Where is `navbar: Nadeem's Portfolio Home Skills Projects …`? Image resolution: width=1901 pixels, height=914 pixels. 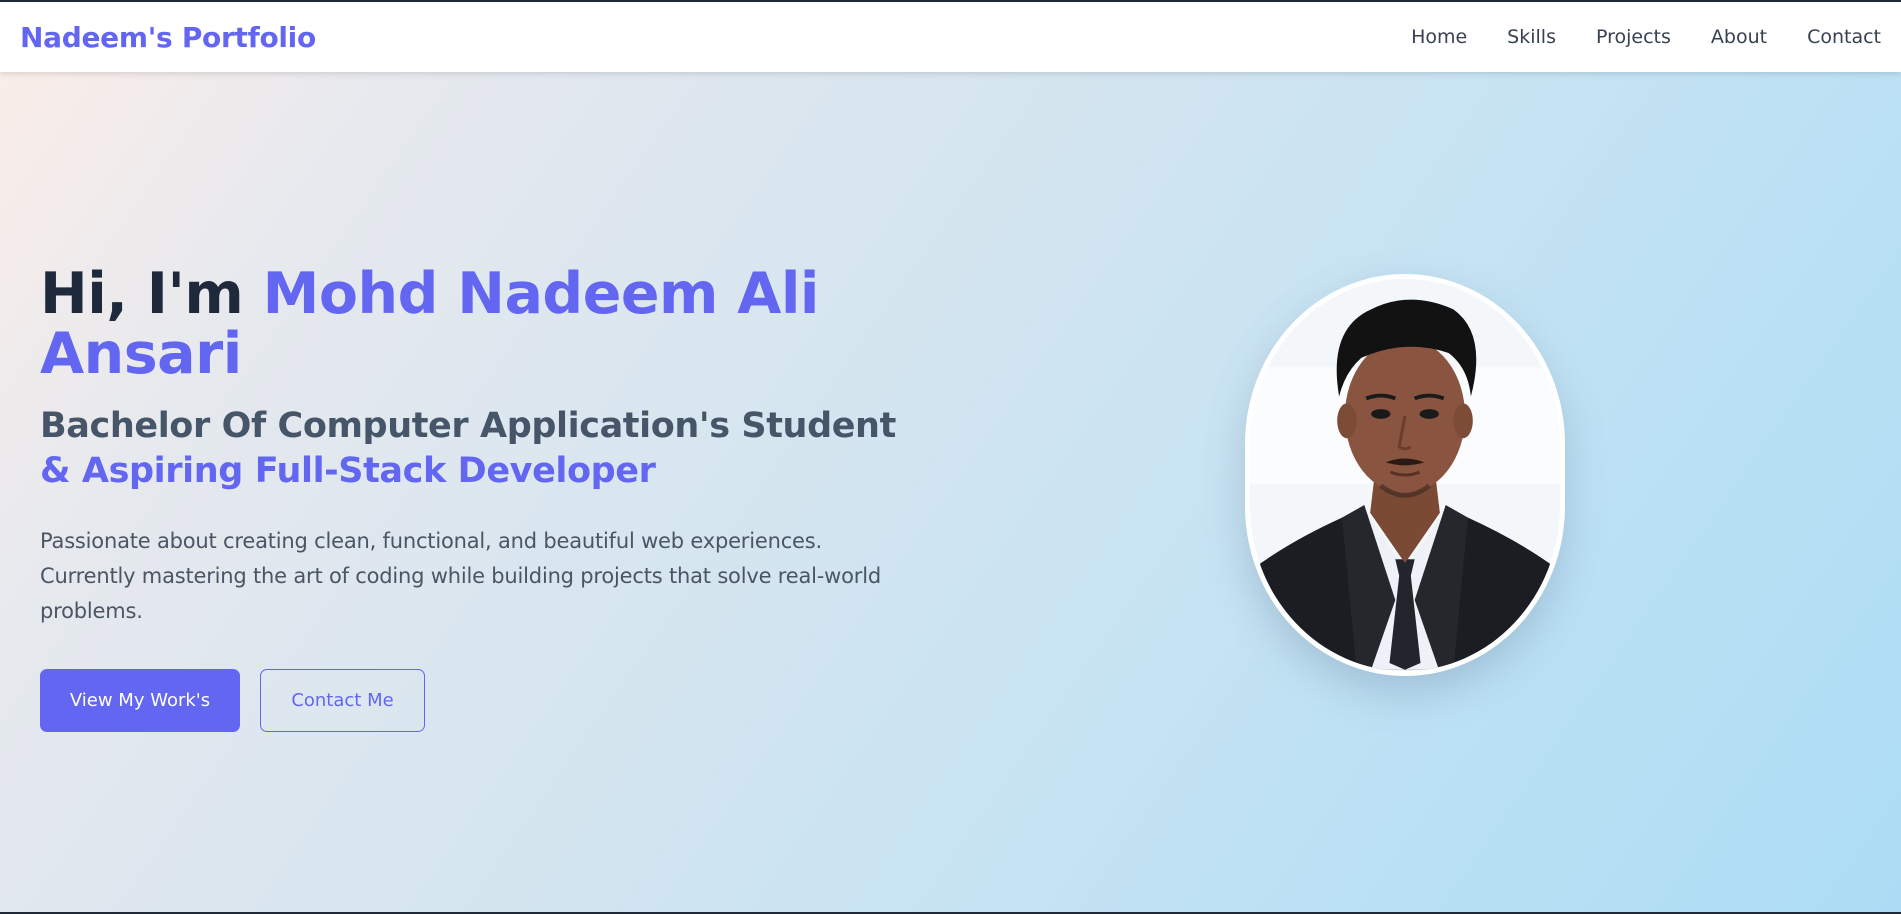
navbar: Nadeem's Portfolio Home Skills Projects … is located at coordinates (950, 37).